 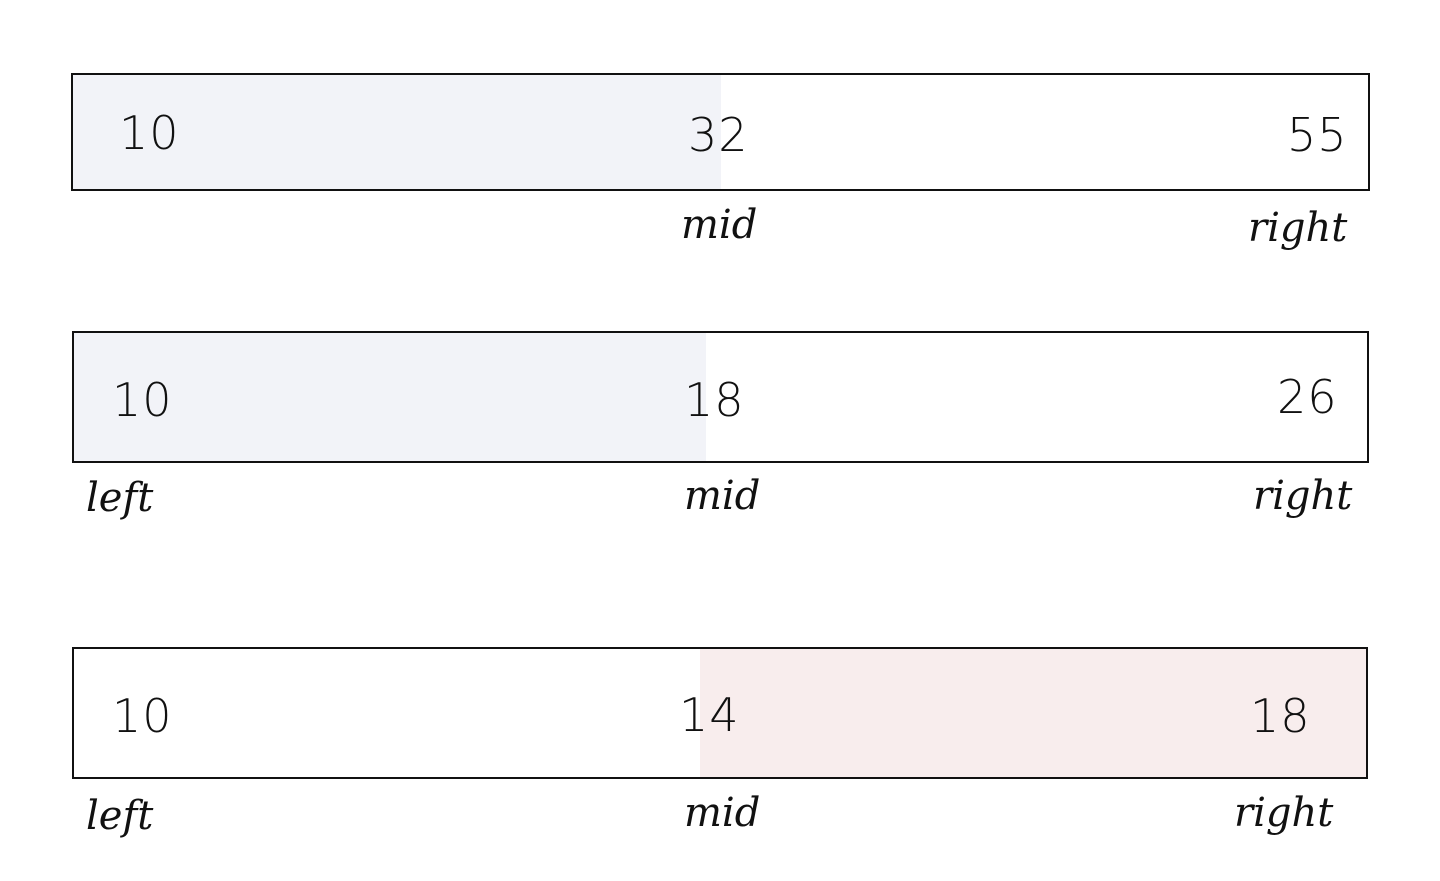 I want to click on search-range-row-3: 10 14 18, so click(x=720, y=713).